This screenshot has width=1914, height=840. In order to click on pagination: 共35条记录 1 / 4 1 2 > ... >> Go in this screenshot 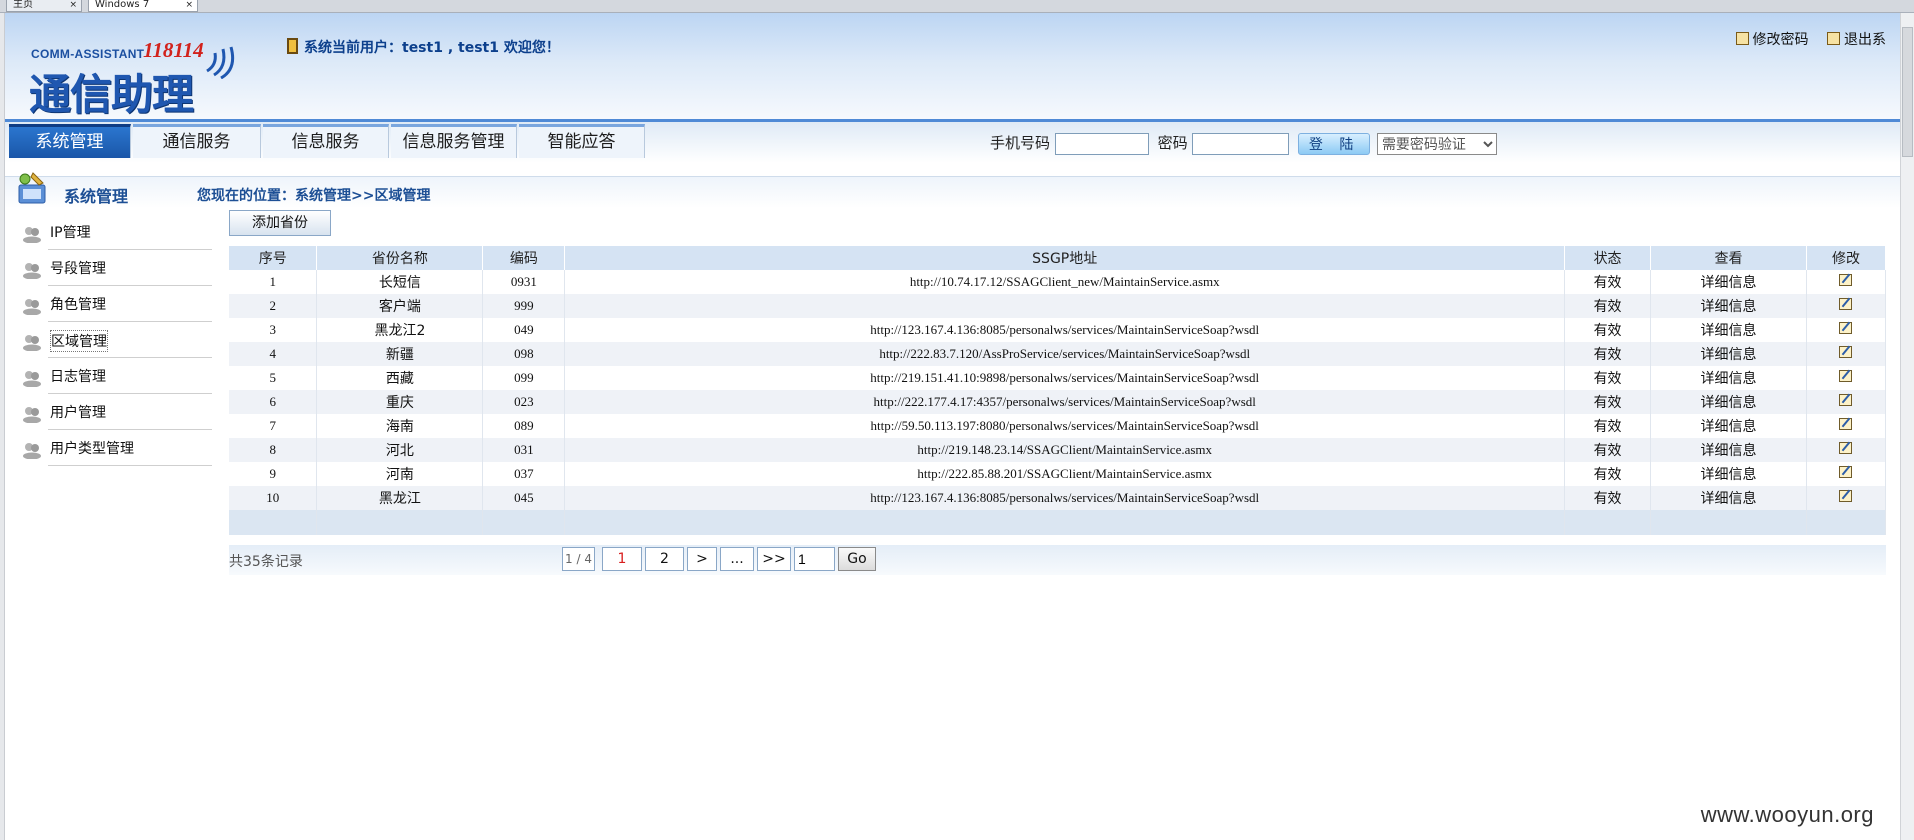, I will do `click(1057, 560)`.